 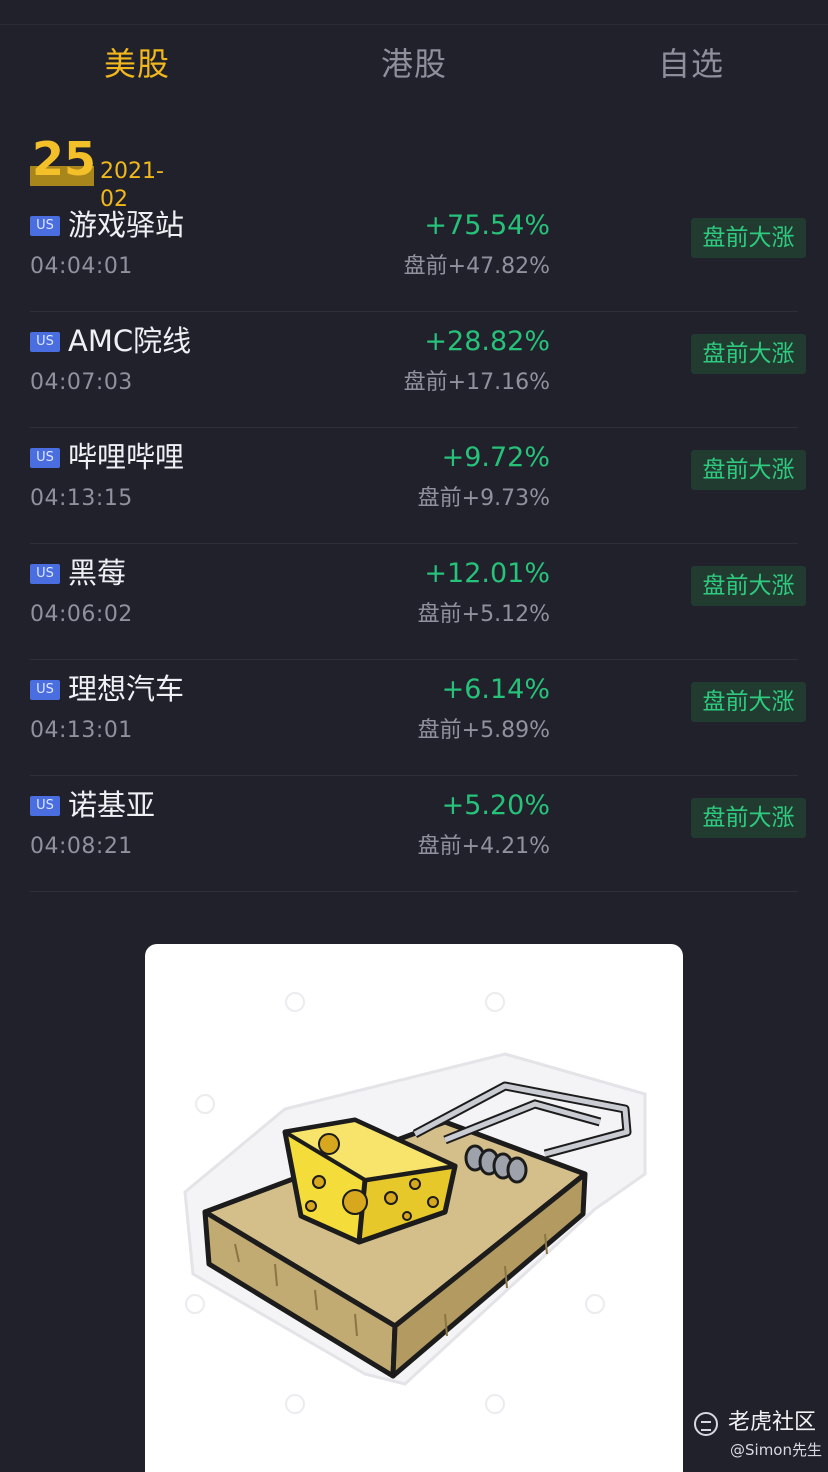 I want to click on stock-change: +6.14%, so click(x=495, y=689).